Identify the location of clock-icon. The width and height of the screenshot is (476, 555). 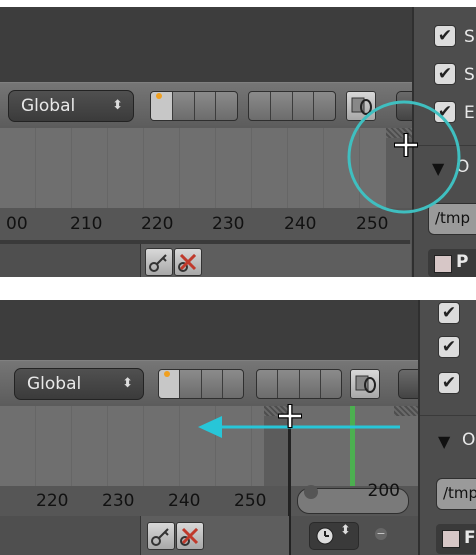
(325, 536).